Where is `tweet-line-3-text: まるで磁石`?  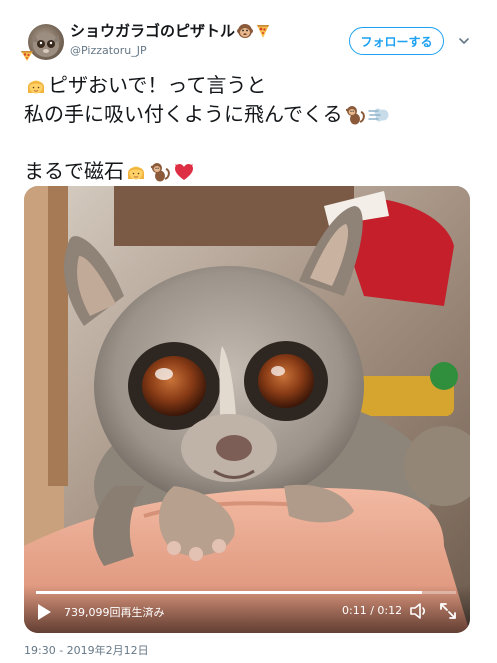
tweet-line-3-text: まるで磁石 is located at coordinates (74, 171).